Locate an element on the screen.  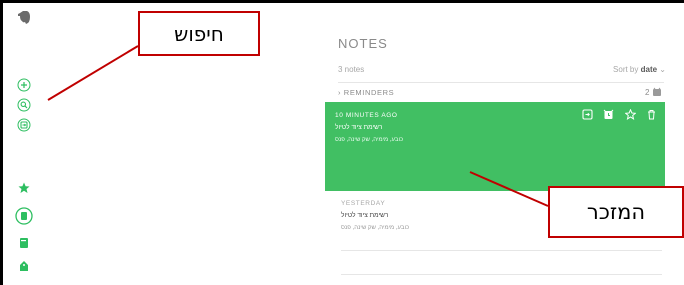
shortcuts-star-icon is located at coordinates (24, 188).